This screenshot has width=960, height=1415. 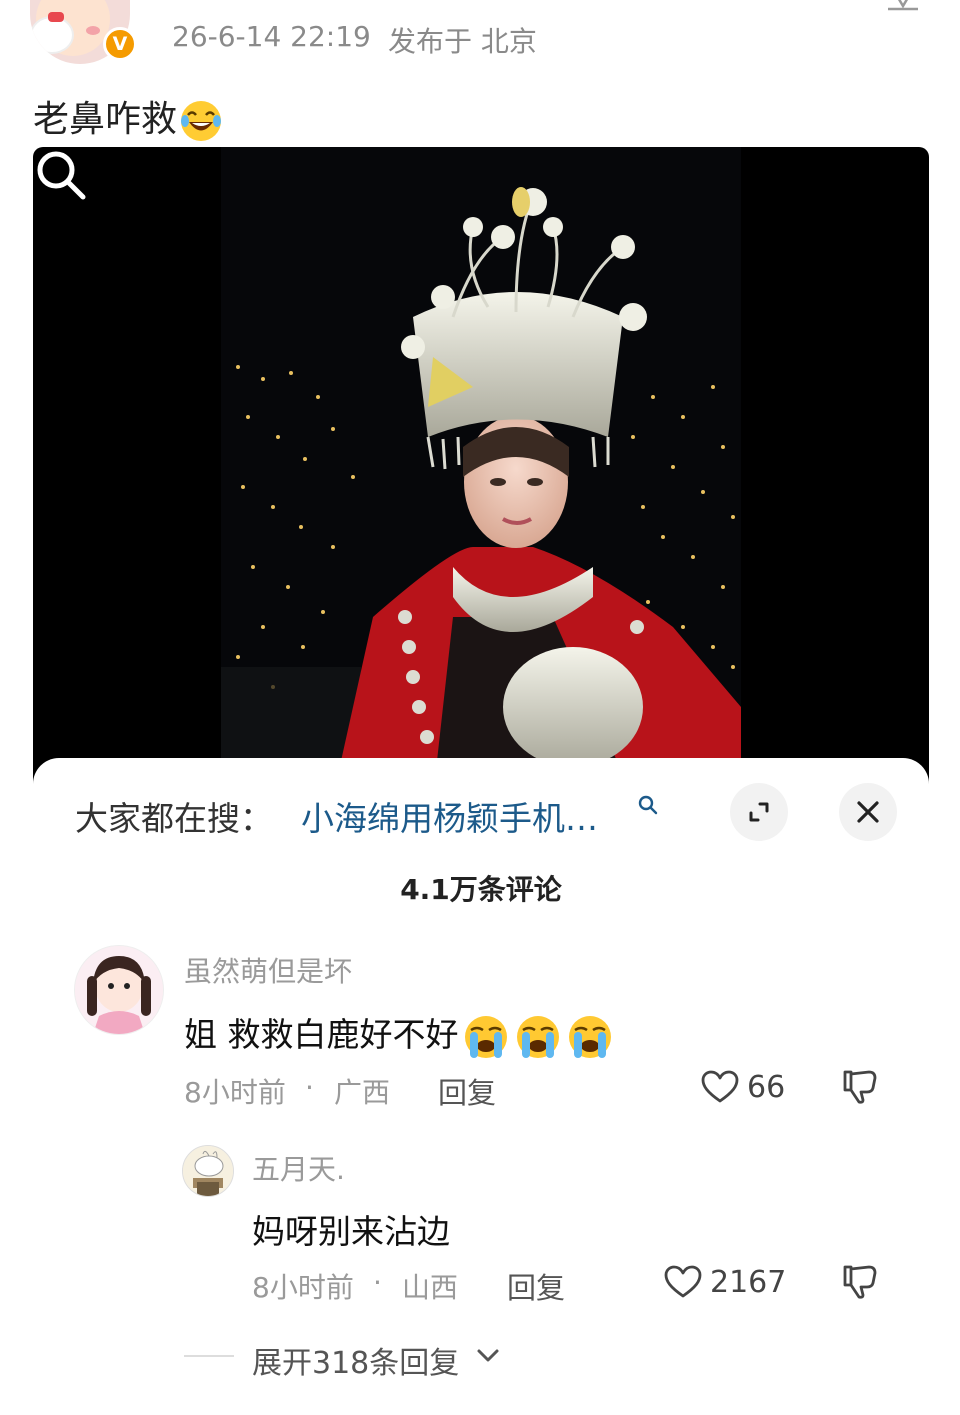 I want to click on replier-name: 五月天., so click(x=298, y=1168).